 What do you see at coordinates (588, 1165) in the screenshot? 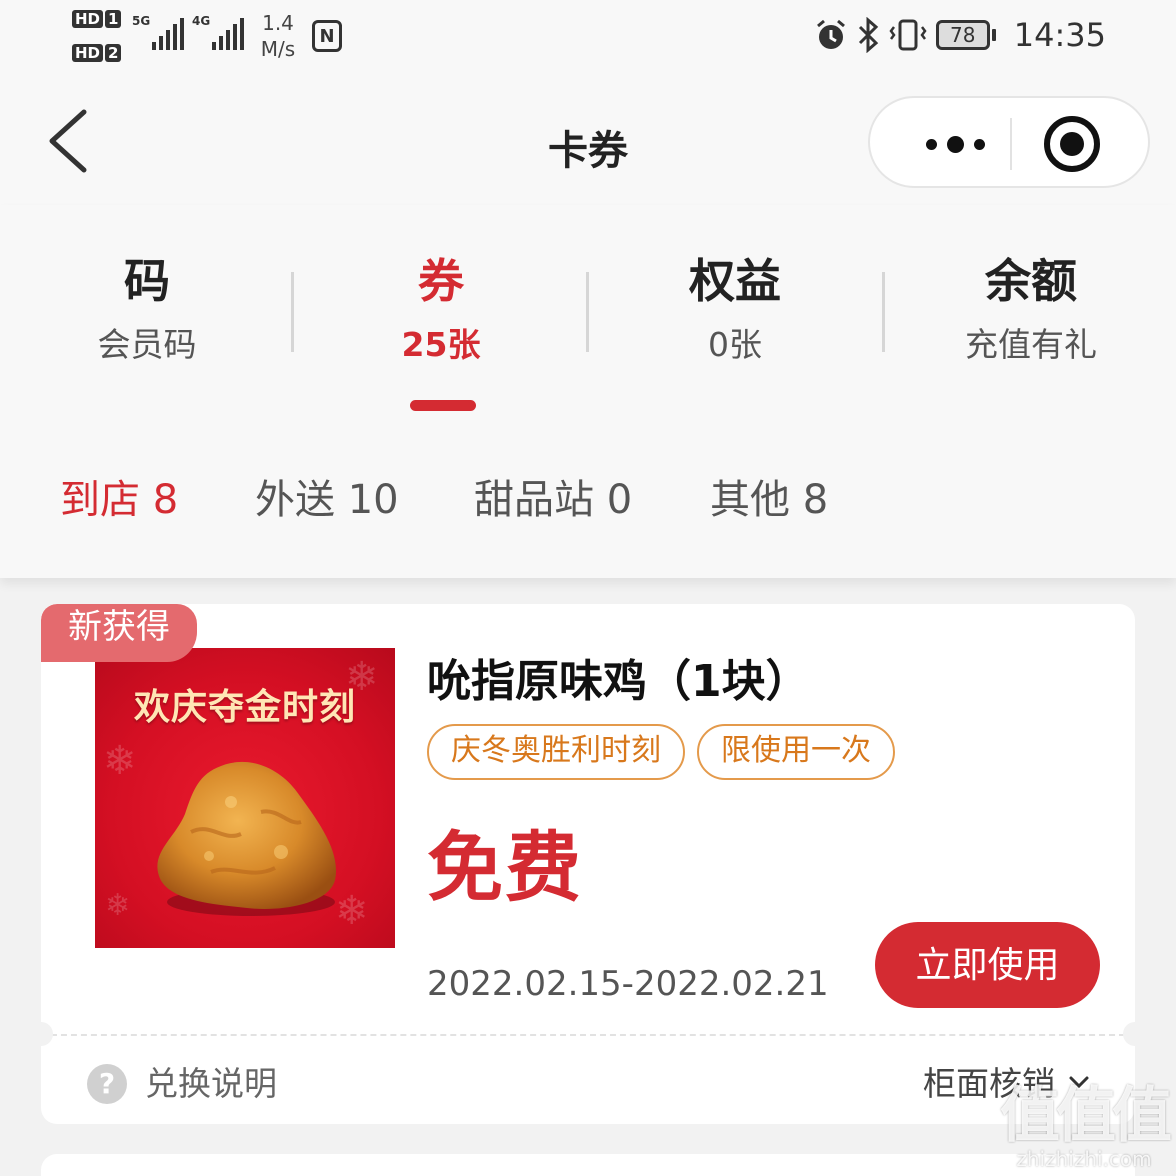
I see `coupon-card-next` at bounding box center [588, 1165].